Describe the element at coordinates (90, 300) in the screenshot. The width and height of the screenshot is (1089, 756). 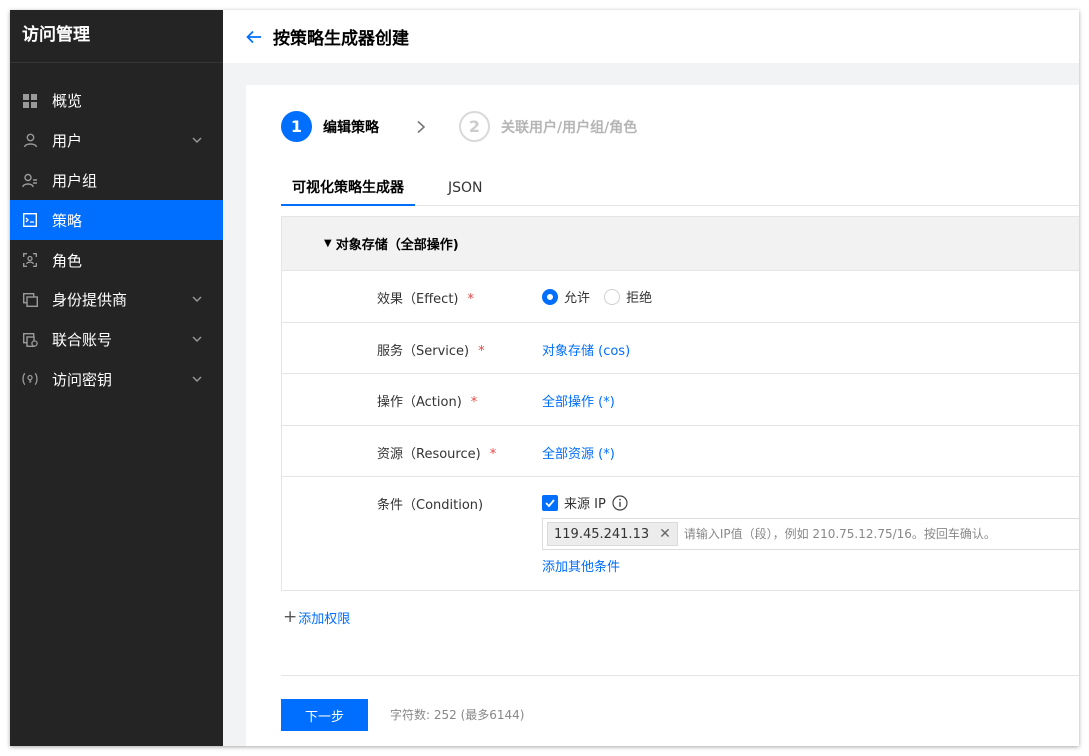
I see `sidebar-item-label: 身份提供商` at that location.